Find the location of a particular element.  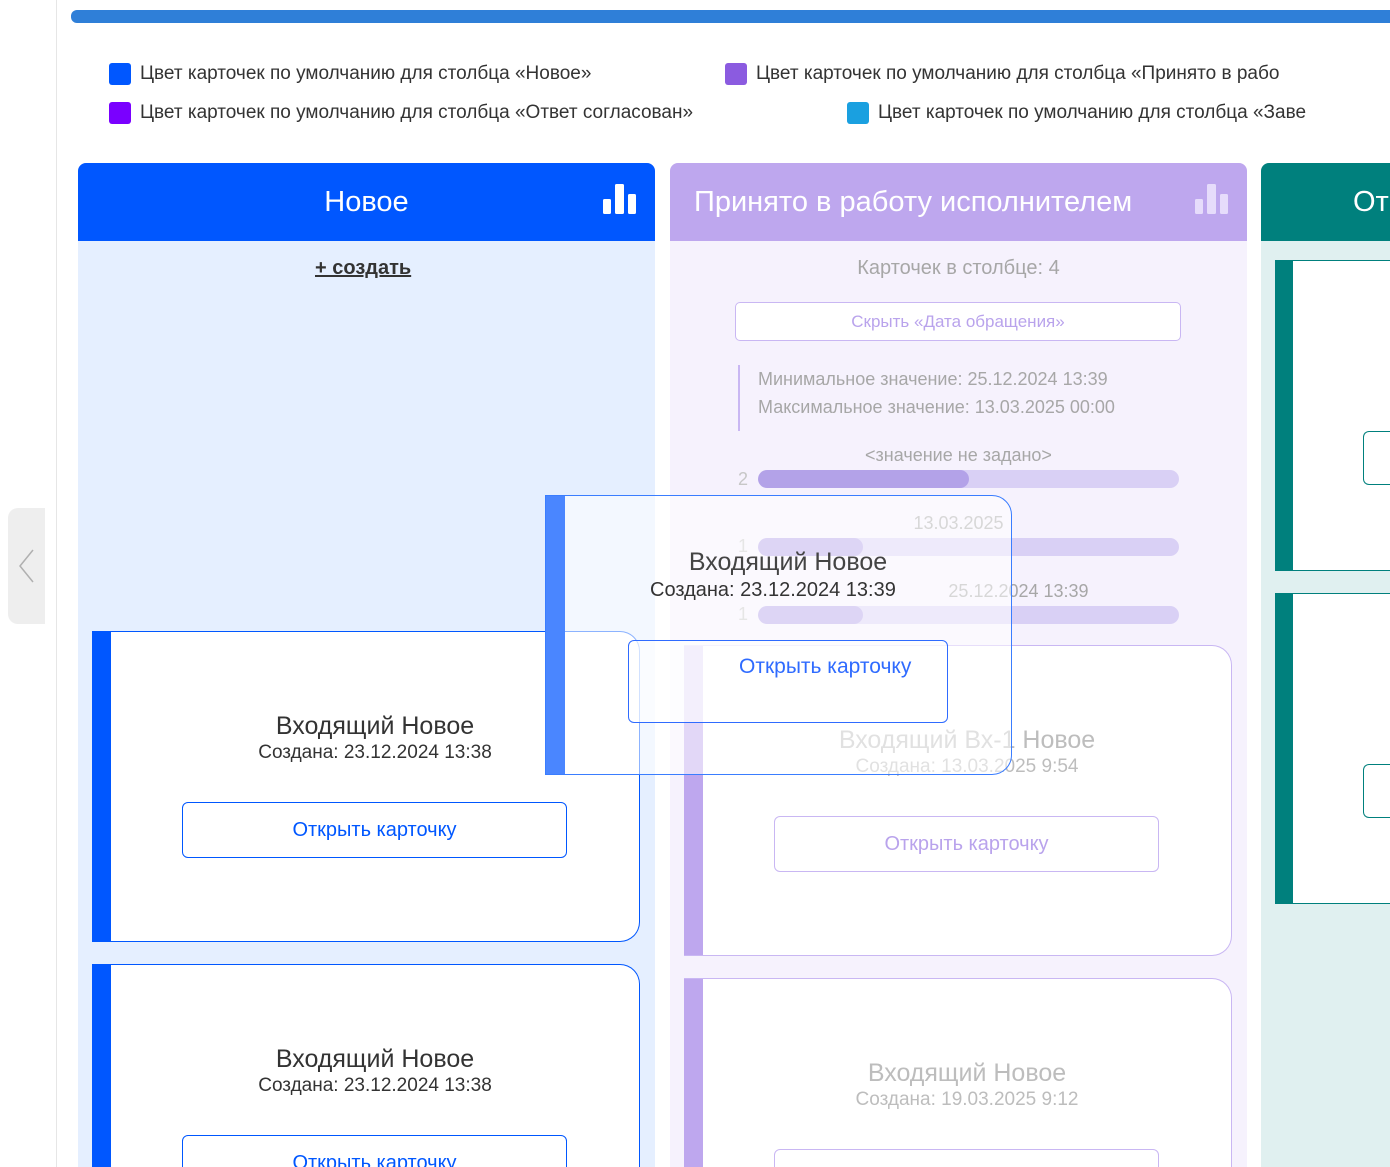

column-title: Принято в работу исполнителем is located at coordinates (913, 201).